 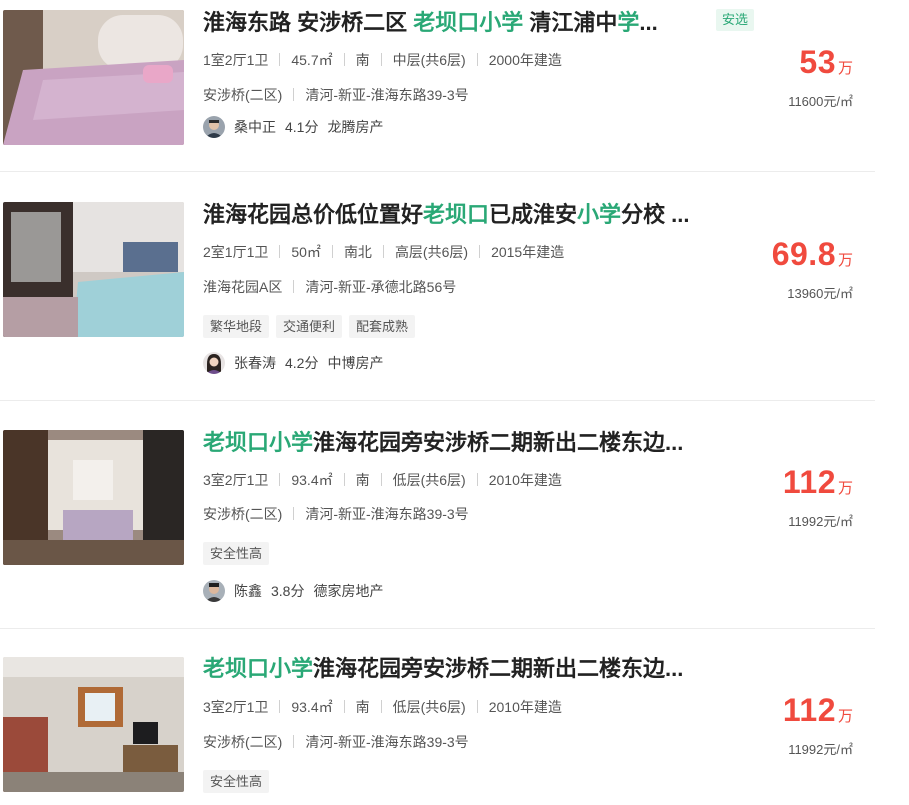 What do you see at coordinates (255, 363) in the screenshot?
I see `agent-name: 张春涛` at bounding box center [255, 363].